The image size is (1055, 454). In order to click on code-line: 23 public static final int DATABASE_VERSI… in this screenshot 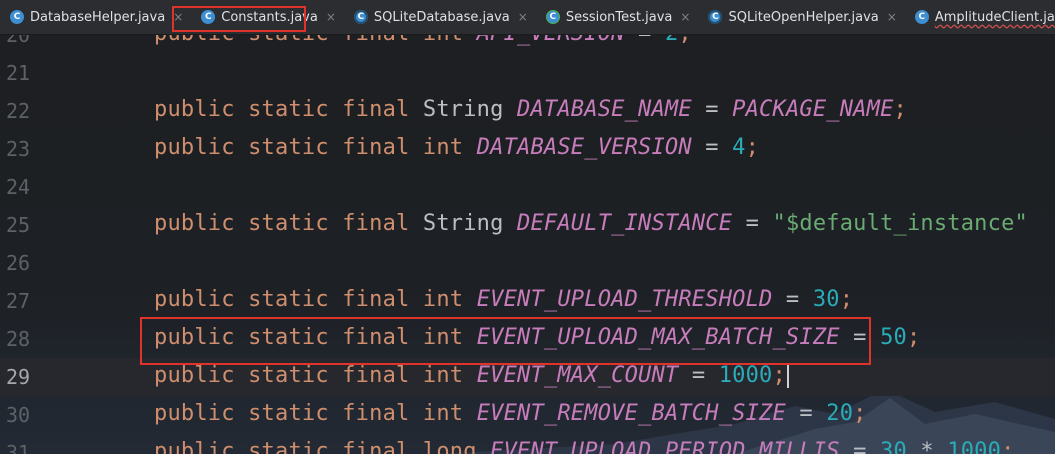, I will do `click(527, 149)`.